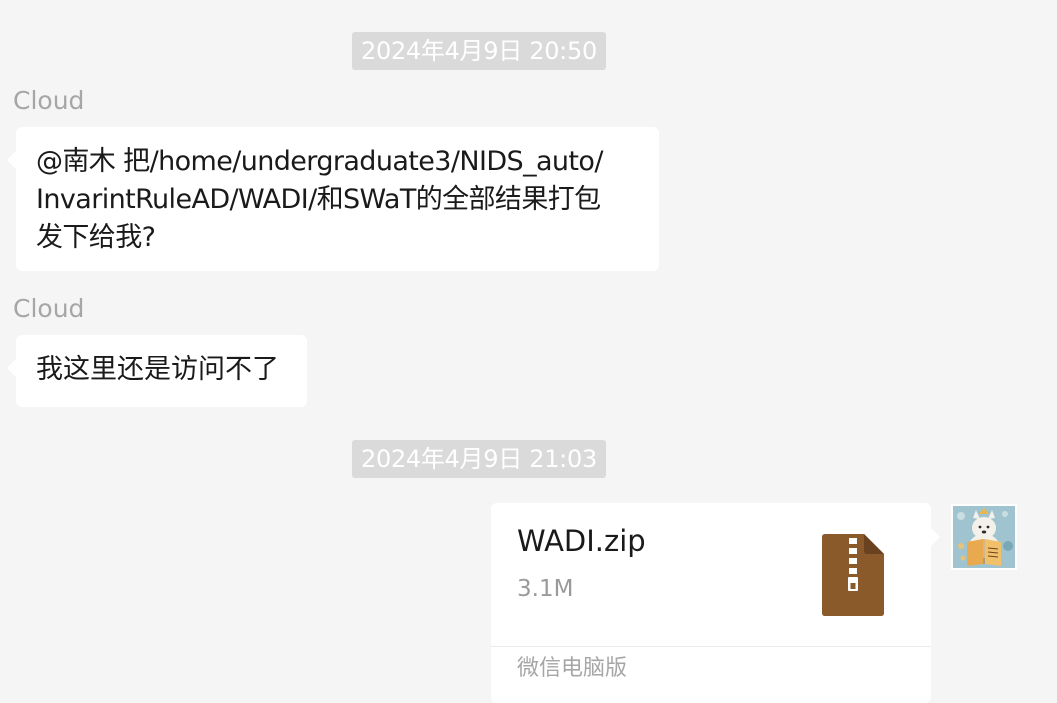 This screenshot has height=703, width=1057. I want to click on message-bubble: 我这里还是访问不了, so click(157, 371).